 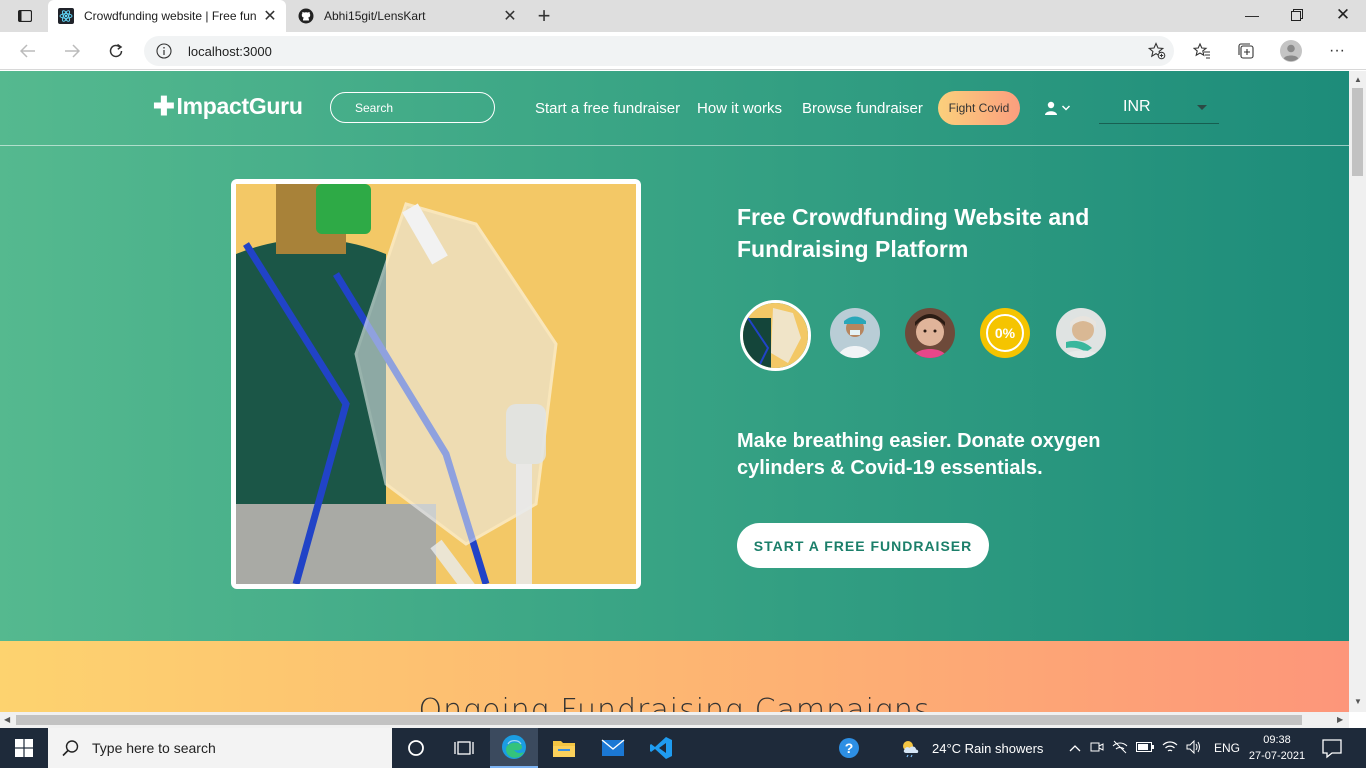 I want to click on new-tab-icon: +, so click(x=544, y=15).